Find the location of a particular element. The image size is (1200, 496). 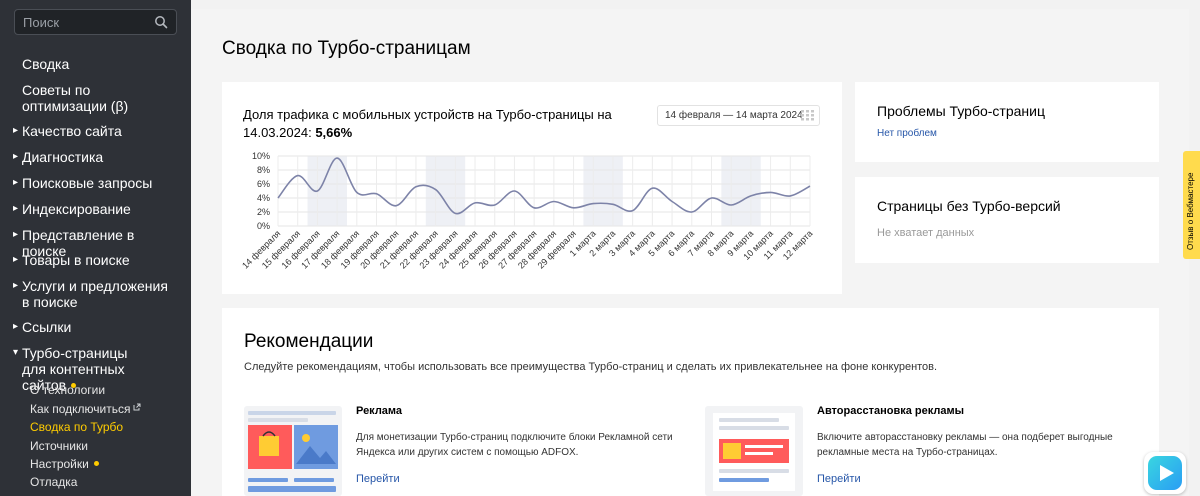

sidebar-item-products: ▸ Товары в поиске is located at coordinates (70, 260).